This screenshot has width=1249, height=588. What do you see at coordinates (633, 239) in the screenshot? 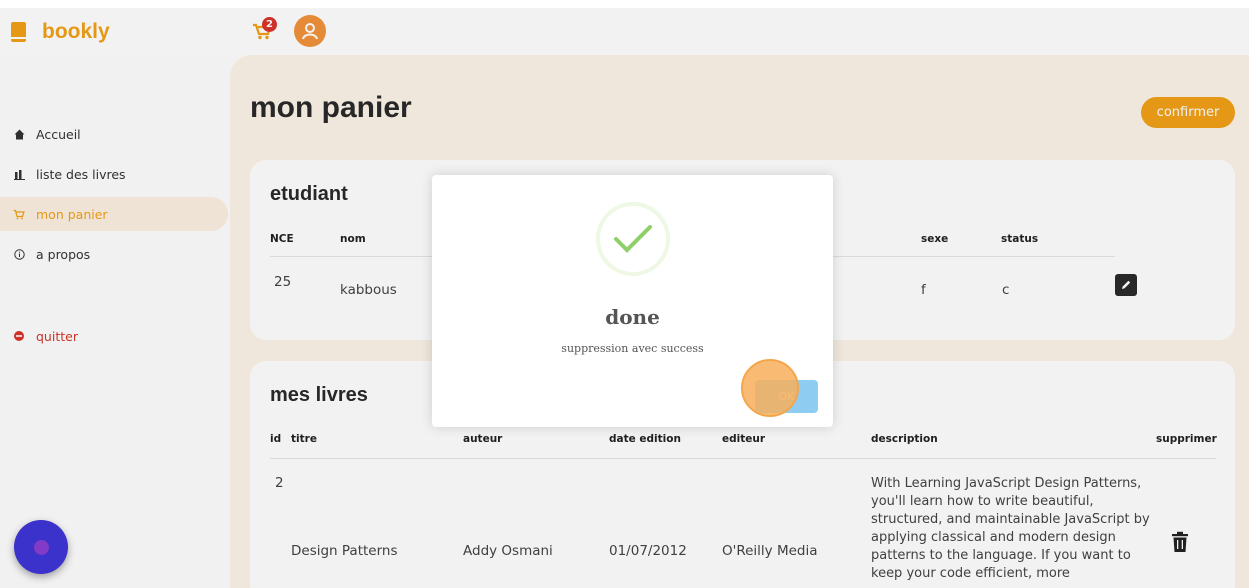
I see `success-check-icon` at bounding box center [633, 239].